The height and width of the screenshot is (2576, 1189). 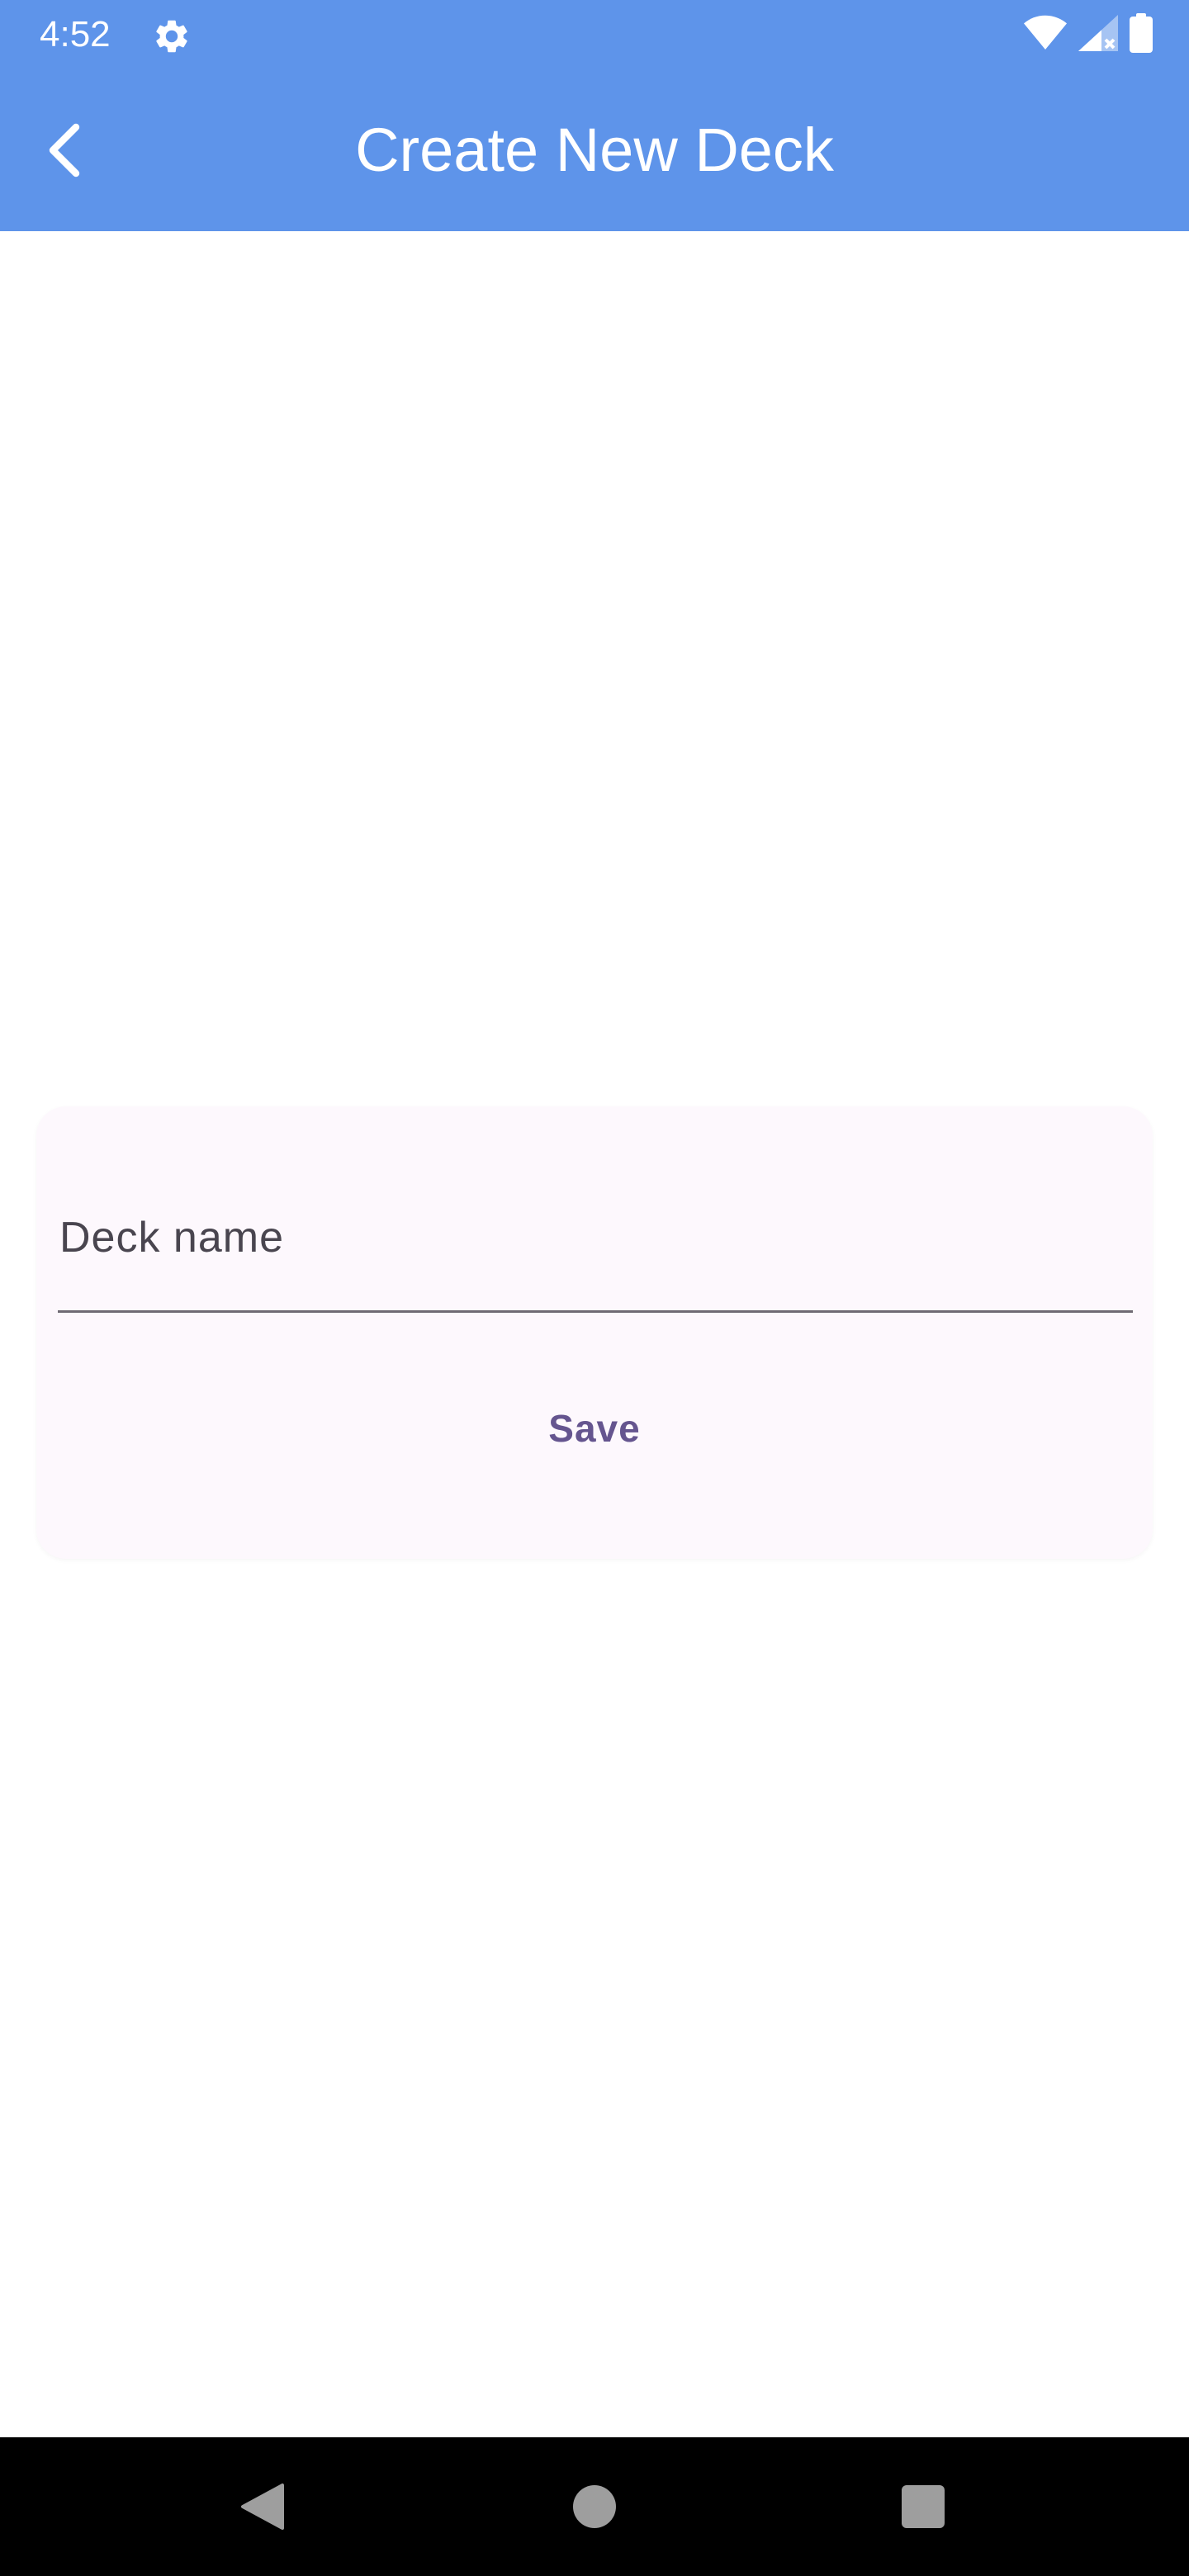 I want to click on recents-square-icon, so click(x=923, y=2506).